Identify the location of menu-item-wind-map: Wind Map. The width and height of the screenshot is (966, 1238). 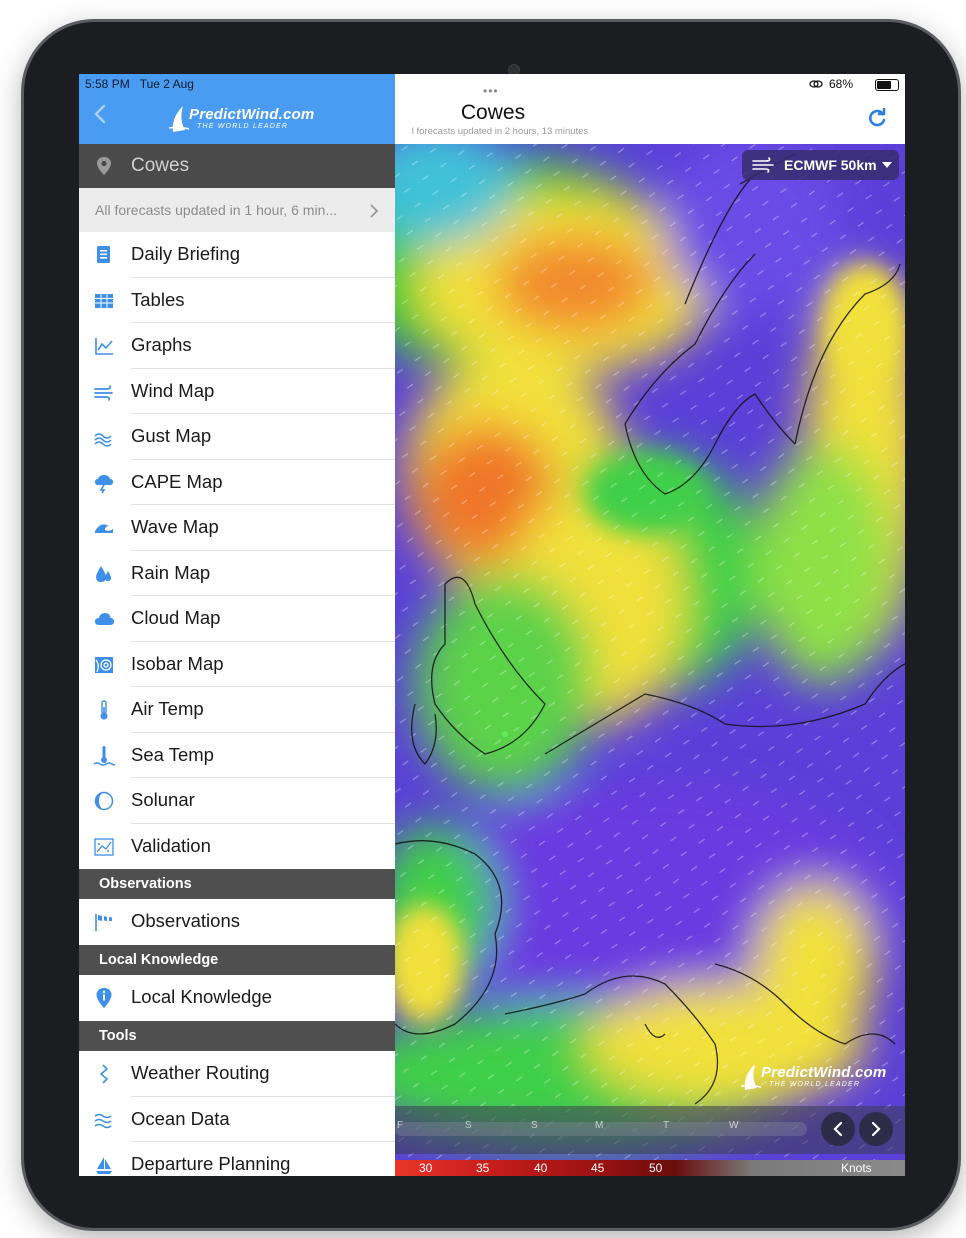
(237, 391).